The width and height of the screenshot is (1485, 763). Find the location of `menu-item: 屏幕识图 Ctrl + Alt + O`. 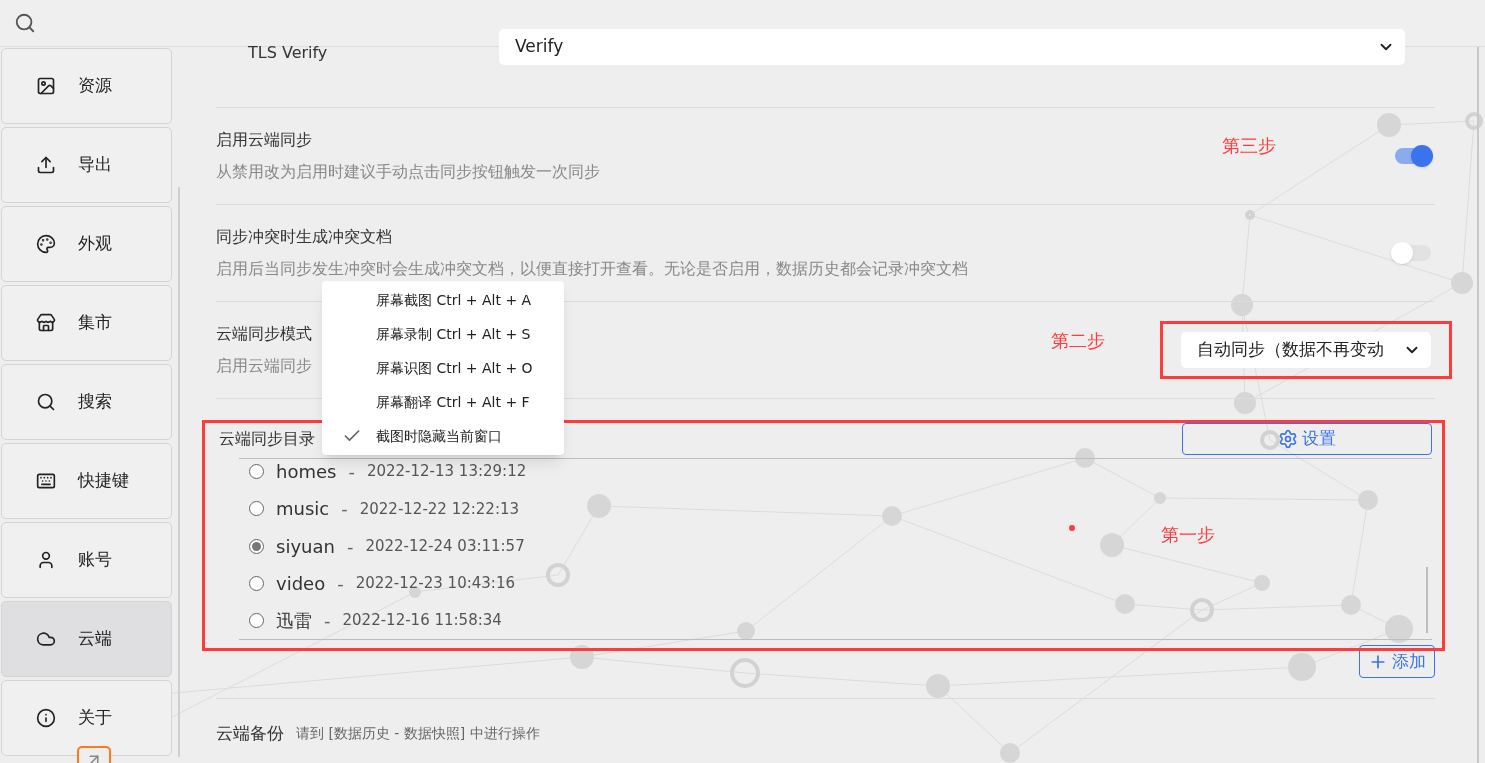

menu-item: 屏幕识图 Ctrl + Alt + O is located at coordinates (443, 368).